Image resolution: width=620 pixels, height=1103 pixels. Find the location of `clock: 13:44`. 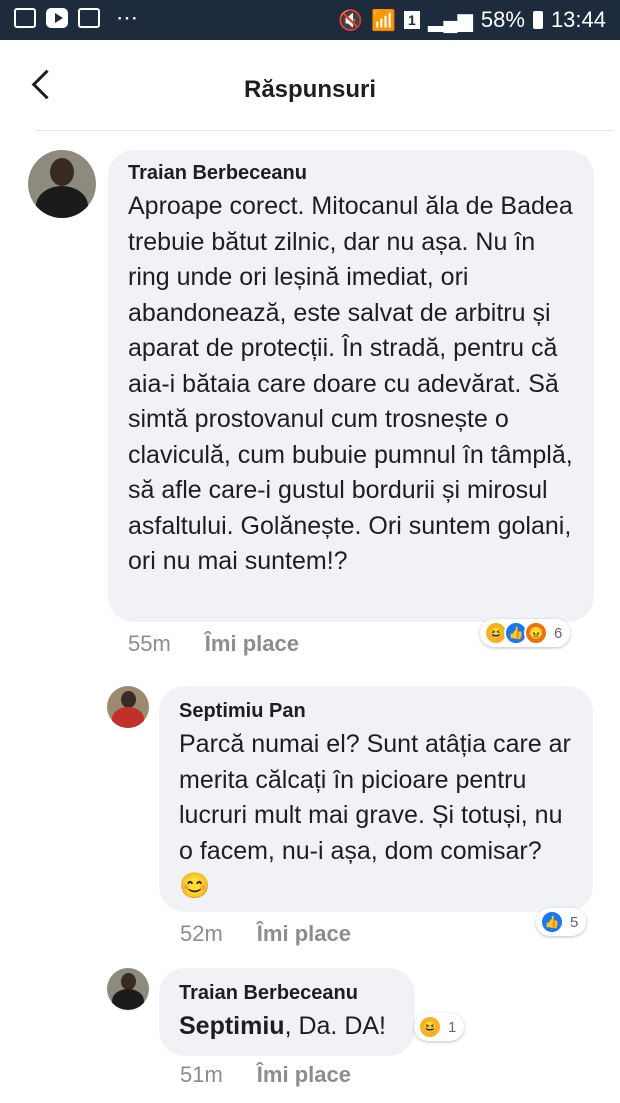

clock: 13:44 is located at coordinates (578, 19).